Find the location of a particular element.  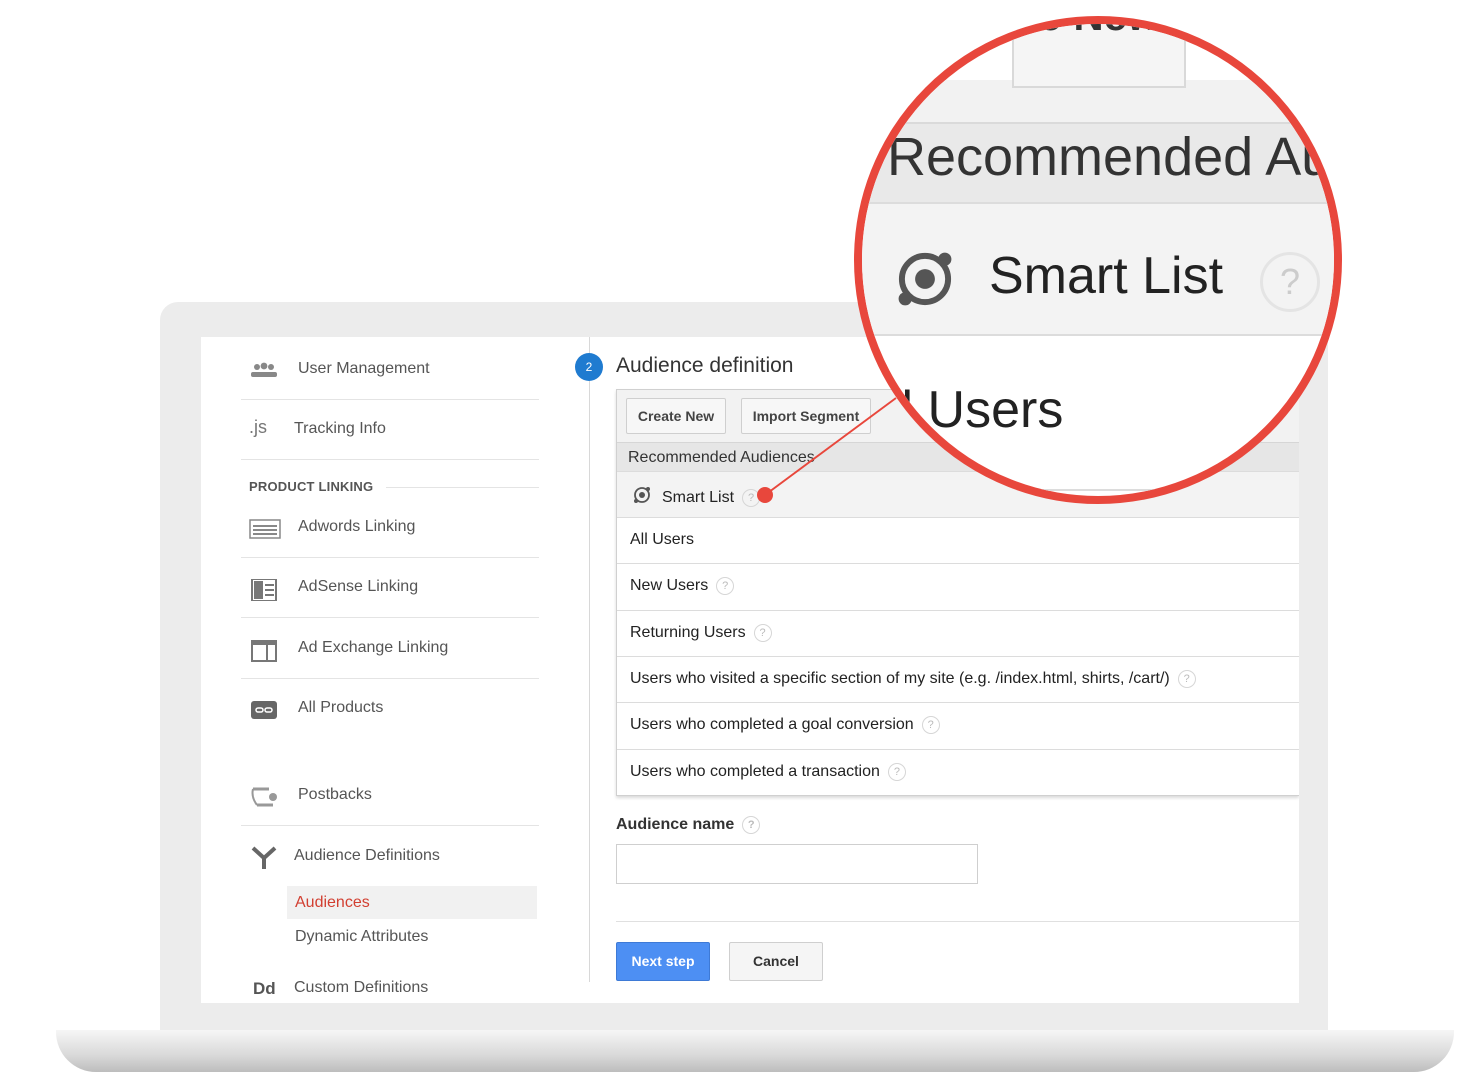

magnified-recommended-header: Recommended Au is located at coordinates (1098, 163).